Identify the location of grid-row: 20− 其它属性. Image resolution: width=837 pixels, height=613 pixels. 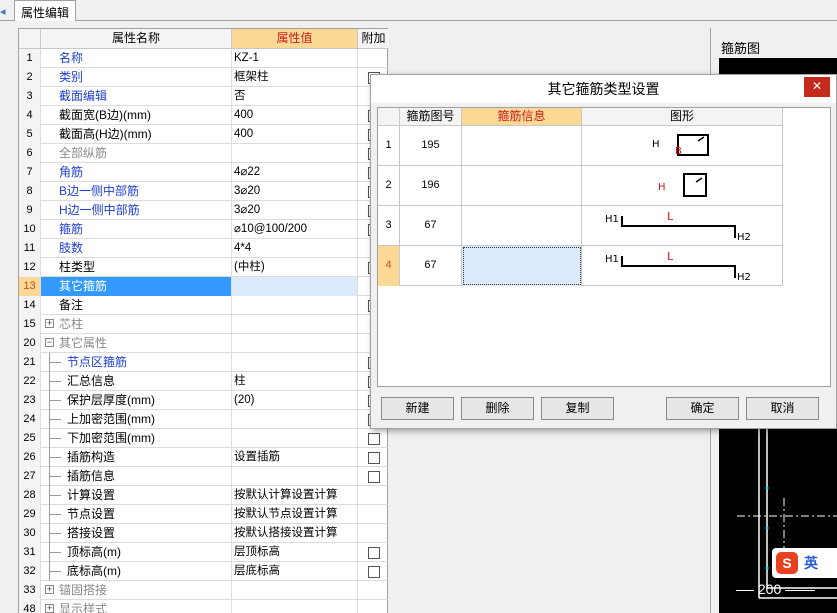
(204, 343).